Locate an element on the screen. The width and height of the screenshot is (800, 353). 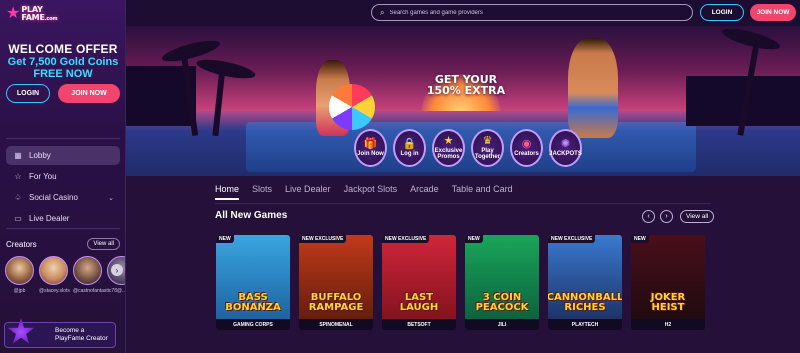
hero-headline: GET YOUR 150% EXTRA is located at coordinates (466, 85).